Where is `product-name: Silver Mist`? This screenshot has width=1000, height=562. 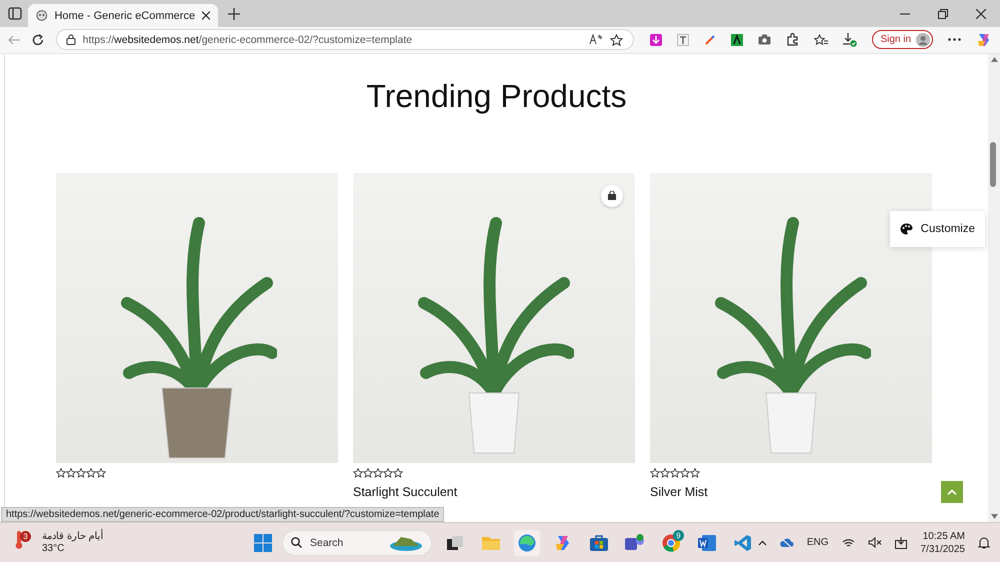
product-name: Silver Mist is located at coordinates (679, 491).